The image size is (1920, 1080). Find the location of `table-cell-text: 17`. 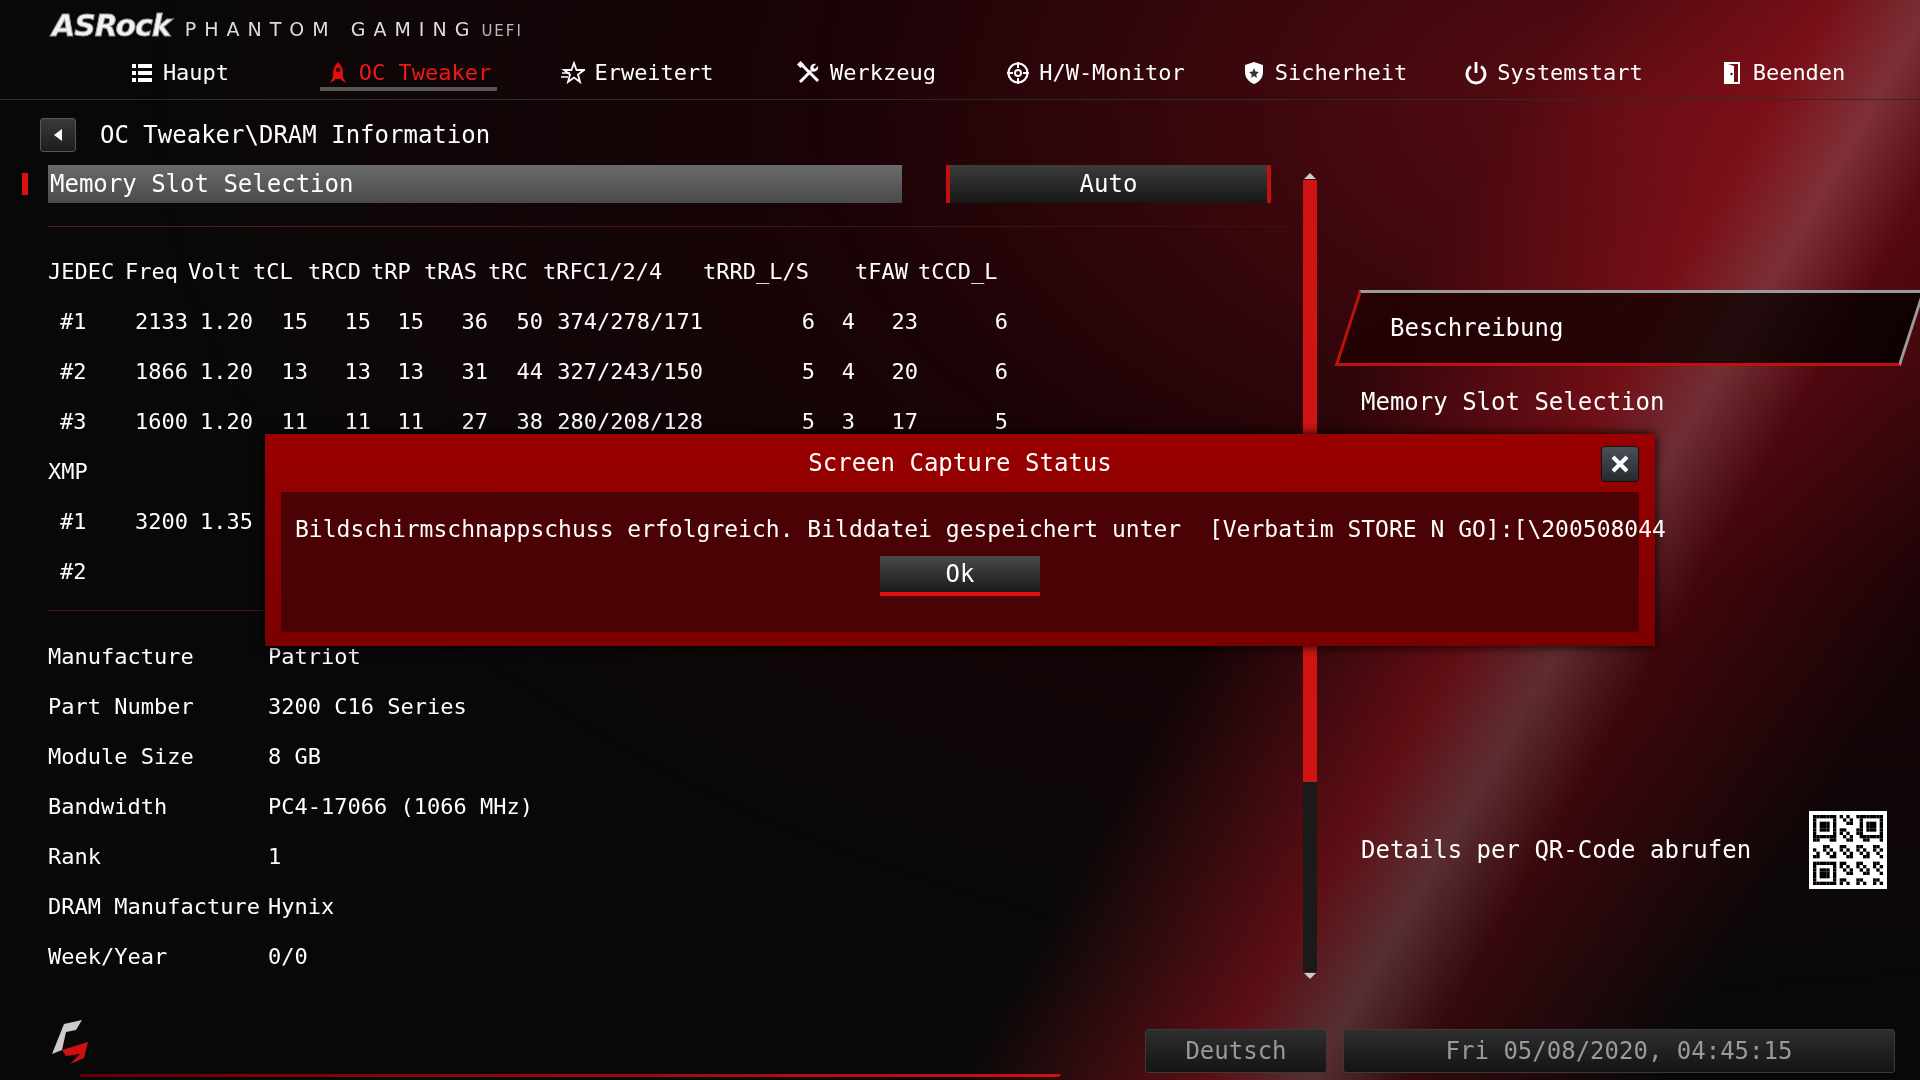

table-cell-text: 17 is located at coordinates (904, 421).